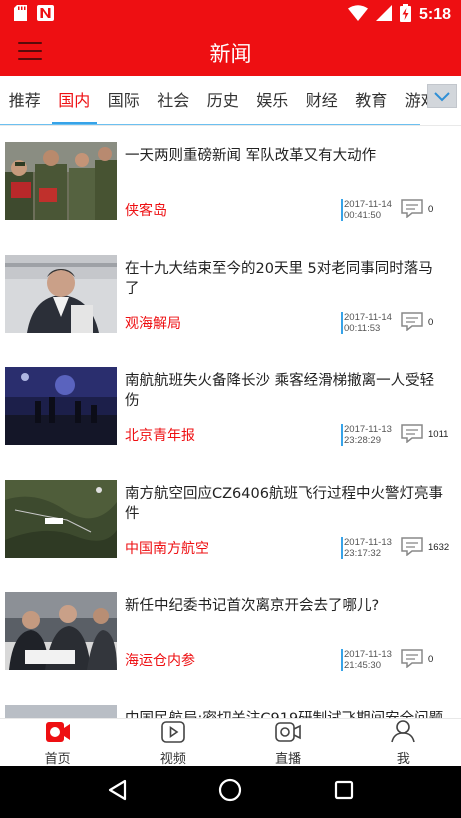 The height and width of the screenshot is (818, 461). I want to click on news-datetime: 2017-11-13 21:45:30, so click(366, 660).